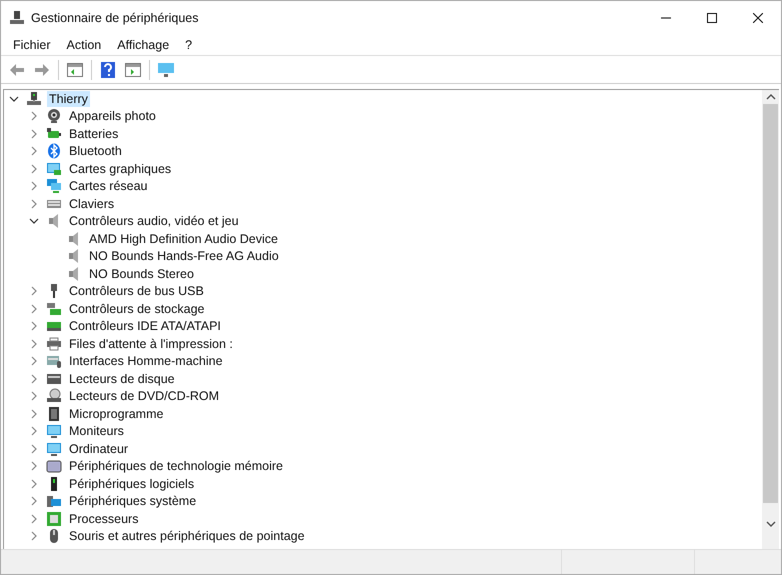 The height and width of the screenshot is (575, 782). I want to click on menu-item: Fichier, so click(32, 45).